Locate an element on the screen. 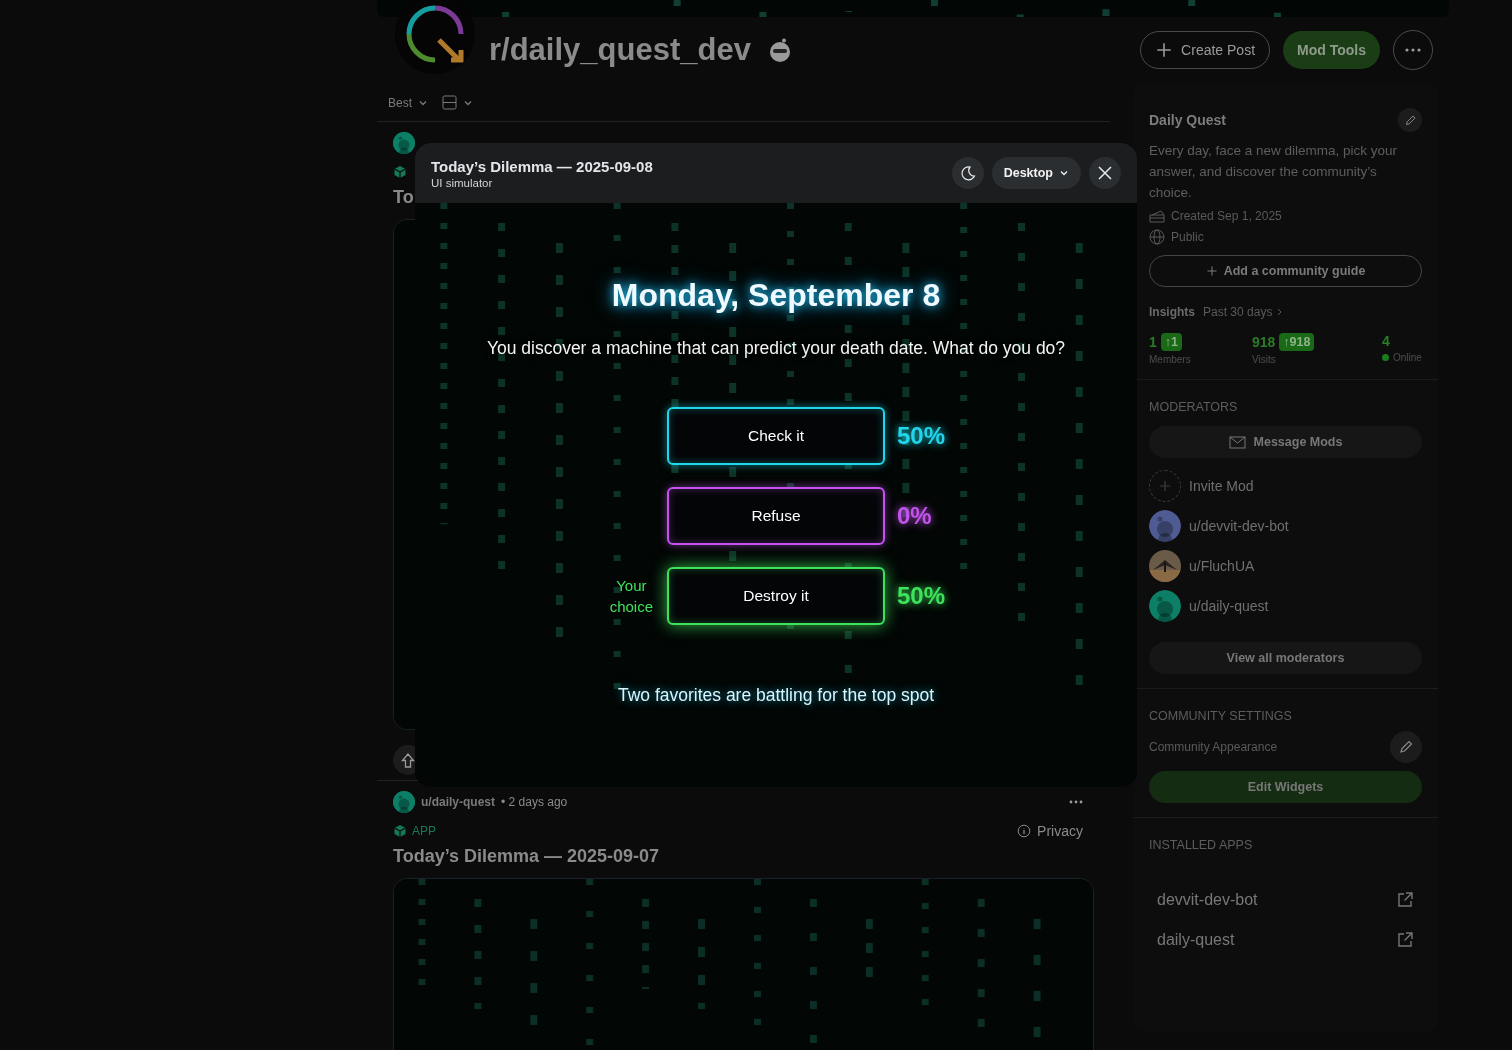 Image resolution: width=1512 pixels, height=1050 pixels. globe-icon is located at coordinates (1157, 237).